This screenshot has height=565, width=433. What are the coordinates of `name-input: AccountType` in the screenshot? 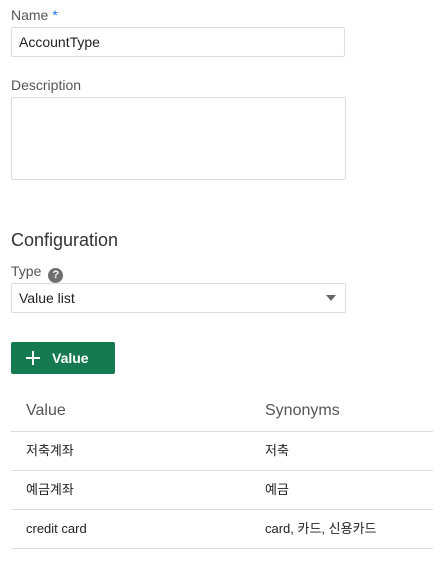 It's located at (178, 42).